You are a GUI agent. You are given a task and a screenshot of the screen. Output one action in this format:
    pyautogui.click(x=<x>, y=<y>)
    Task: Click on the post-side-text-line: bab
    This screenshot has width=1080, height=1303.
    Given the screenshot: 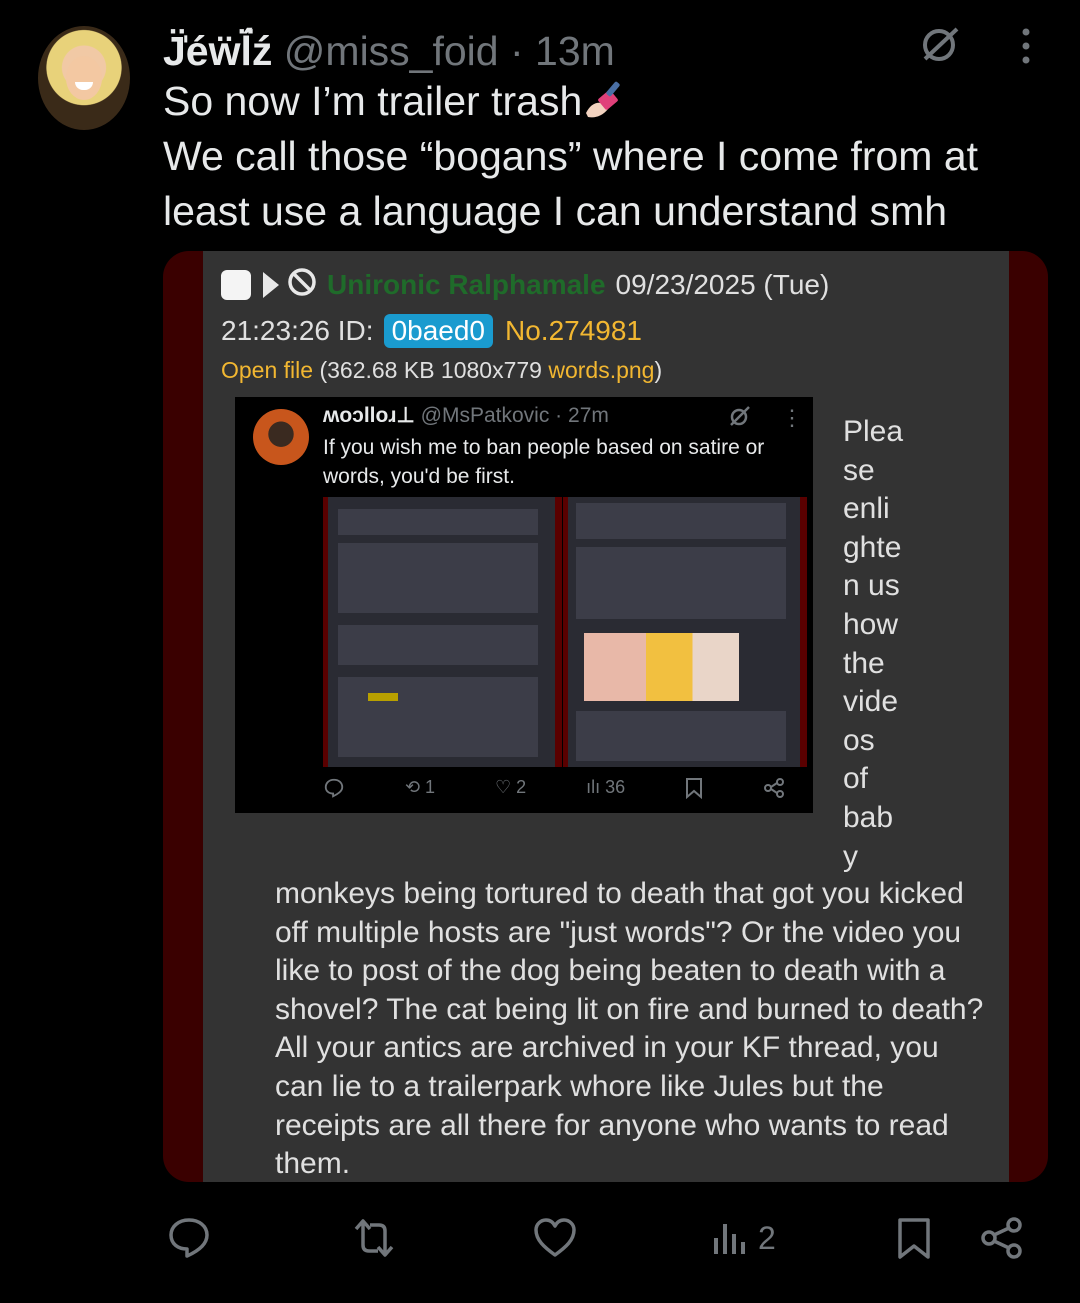 What is the action you would take?
    pyautogui.click(x=868, y=817)
    